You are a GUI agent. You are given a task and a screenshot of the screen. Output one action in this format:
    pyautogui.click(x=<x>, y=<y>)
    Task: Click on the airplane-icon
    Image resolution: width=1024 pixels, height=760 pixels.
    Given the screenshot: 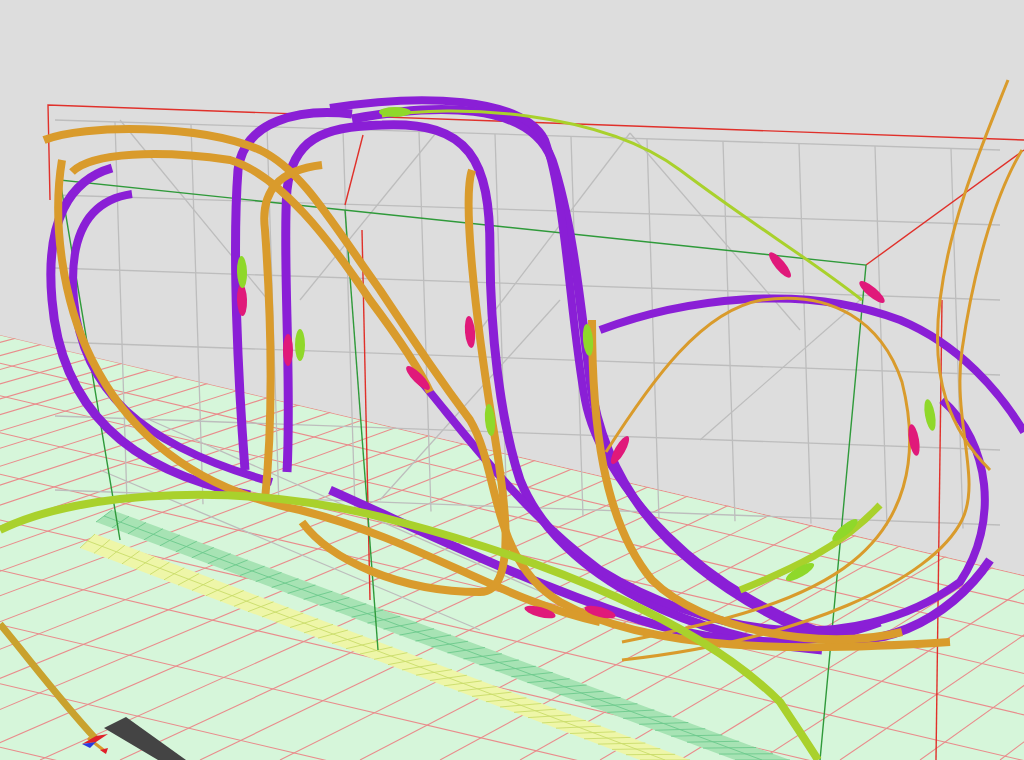 What is the action you would take?
    pyautogui.click(x=95, y=744)
    